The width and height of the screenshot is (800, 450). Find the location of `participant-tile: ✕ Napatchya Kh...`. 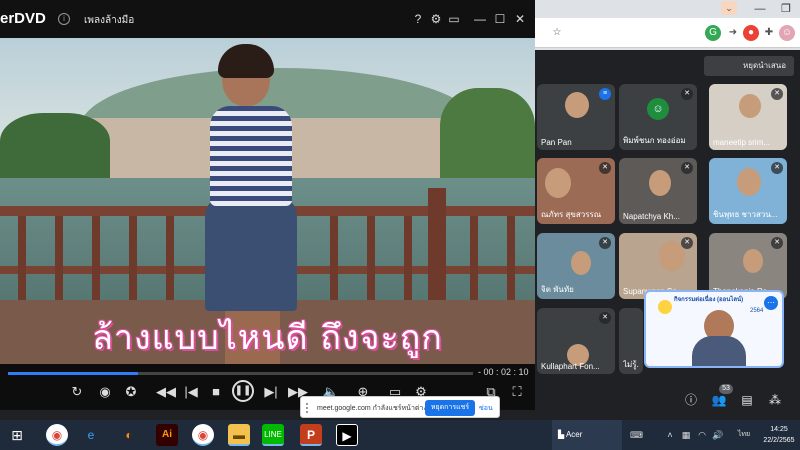

participant-tile: ✕ Napatchya Kh... is located at coordinates (658, 191).